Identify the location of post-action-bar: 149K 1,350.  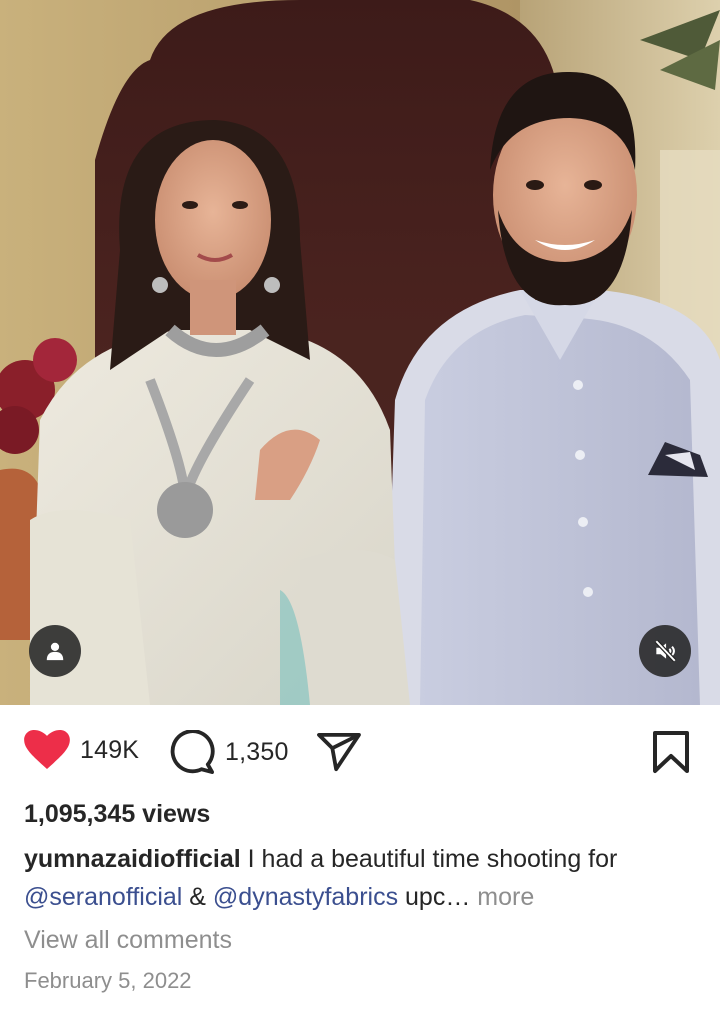
(360, 753).